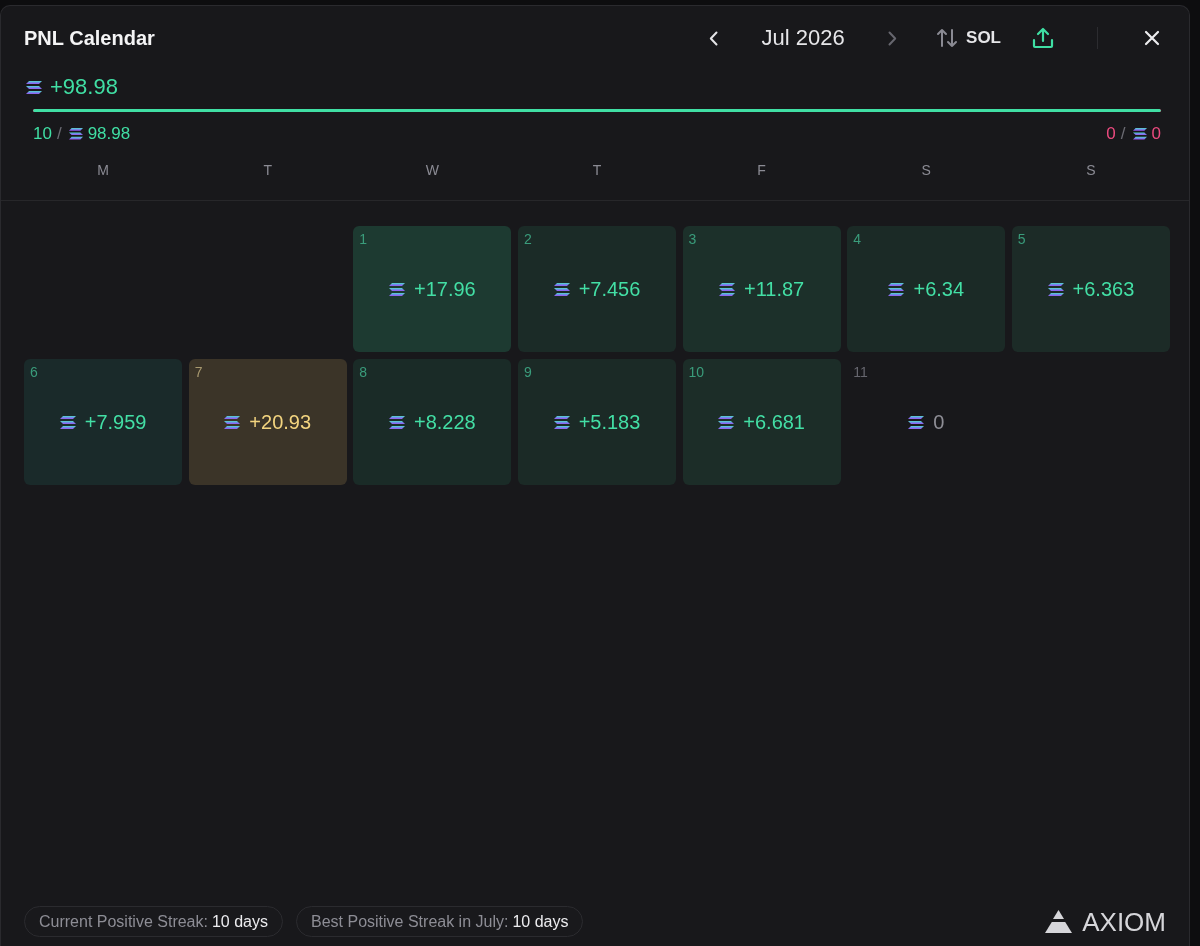 The width and height of the screenshot is (1200, 946). What do you see at coordinates (892, 38) in the screenshot?
I see `chevron-right-icon` at bounding box center [892, 38].